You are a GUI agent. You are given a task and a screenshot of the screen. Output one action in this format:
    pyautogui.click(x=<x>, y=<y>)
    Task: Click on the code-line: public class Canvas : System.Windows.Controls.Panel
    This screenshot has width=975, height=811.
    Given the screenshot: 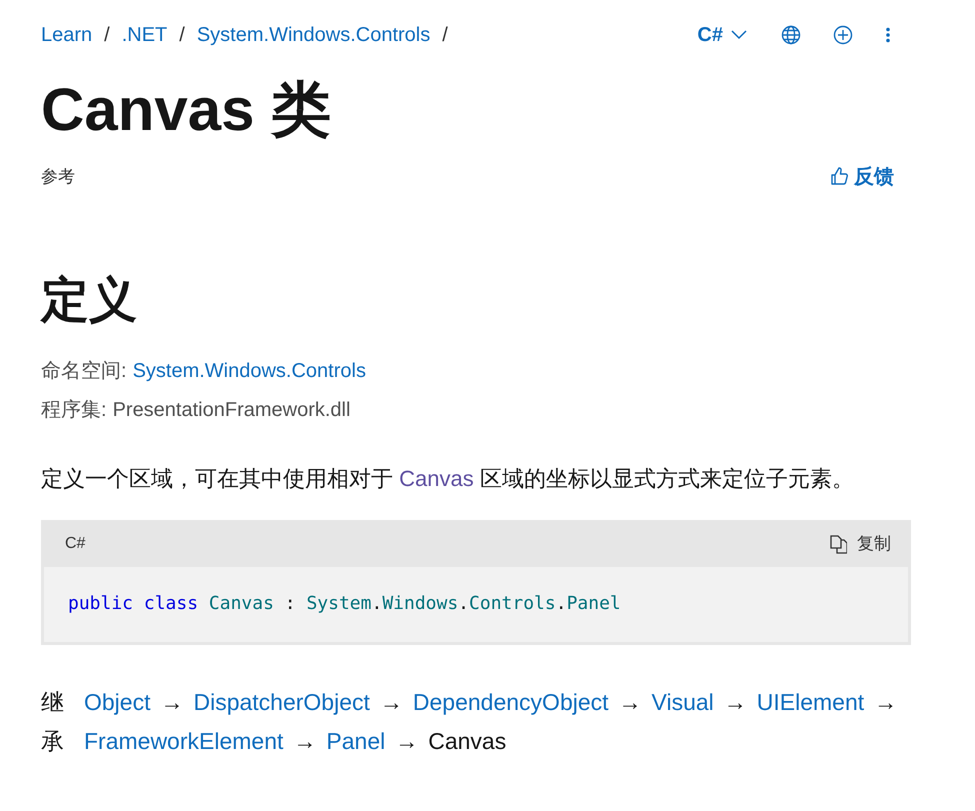 What is the action you would take?
    pyautogui.click(x=344, y=603)
    